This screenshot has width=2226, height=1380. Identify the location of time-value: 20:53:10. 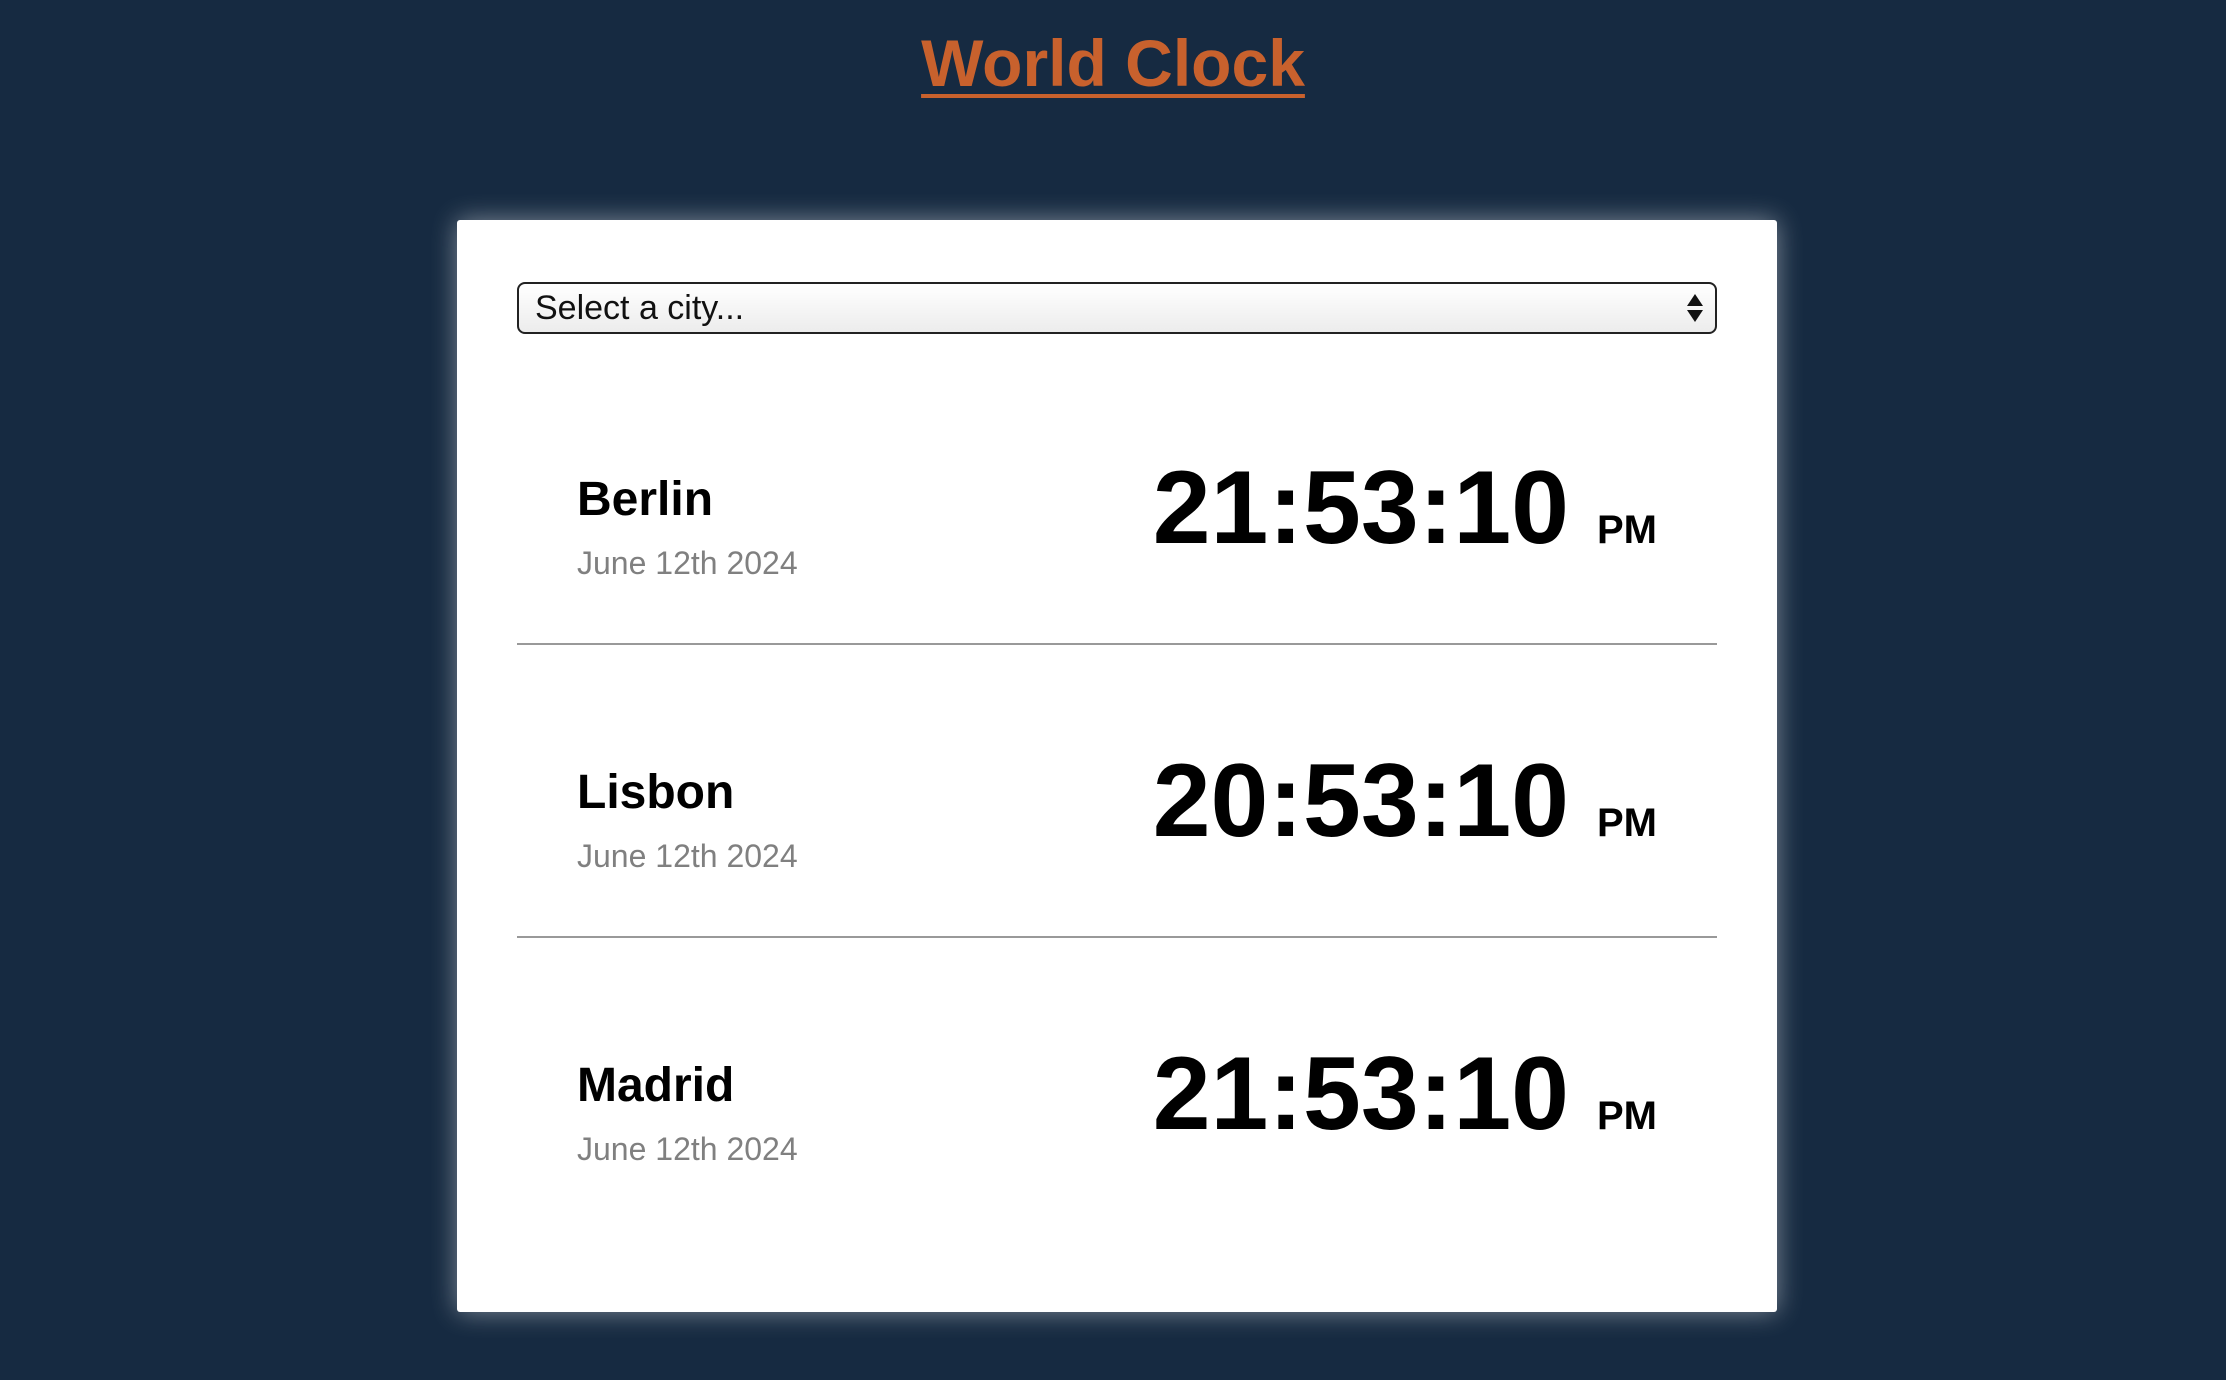
(1360, 801).